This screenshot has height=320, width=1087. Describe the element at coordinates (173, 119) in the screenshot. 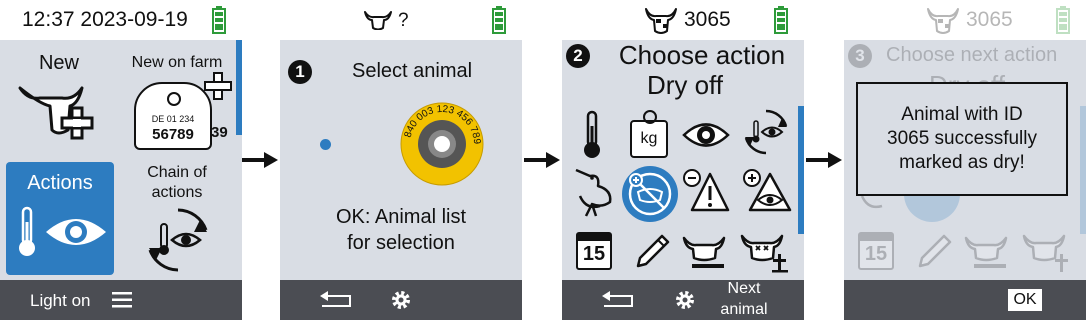

I see `ear-tag-line1: DE 01 234` at that location.